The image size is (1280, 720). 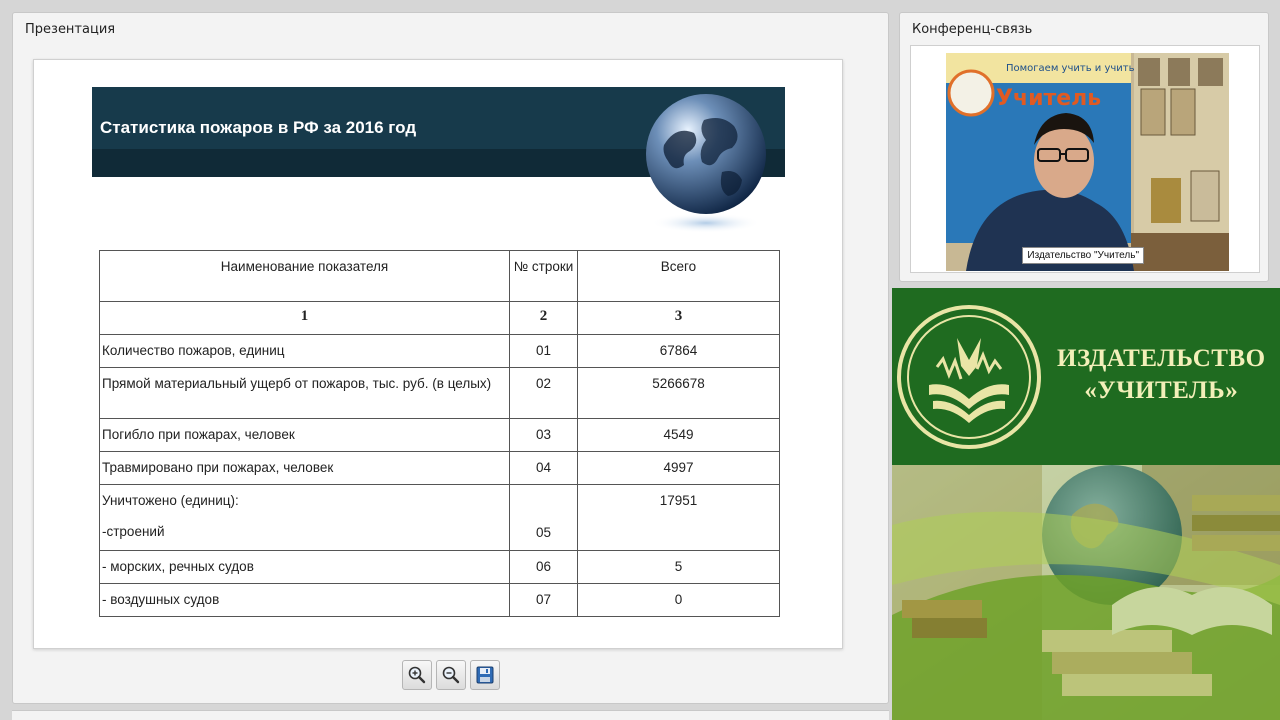 What do you see at coordinates (543, 600) in the screenshot?
I see `line-number: 07` at bounding box center [543, 600].